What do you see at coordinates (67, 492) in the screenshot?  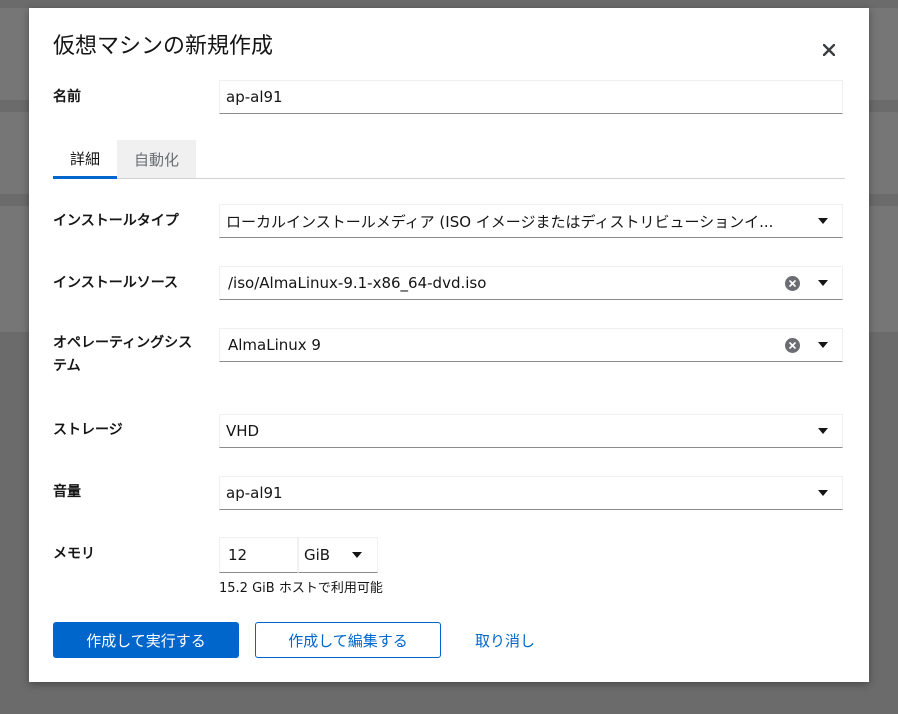 I see `volume-label: 音量` at bounding box center [67, 492].